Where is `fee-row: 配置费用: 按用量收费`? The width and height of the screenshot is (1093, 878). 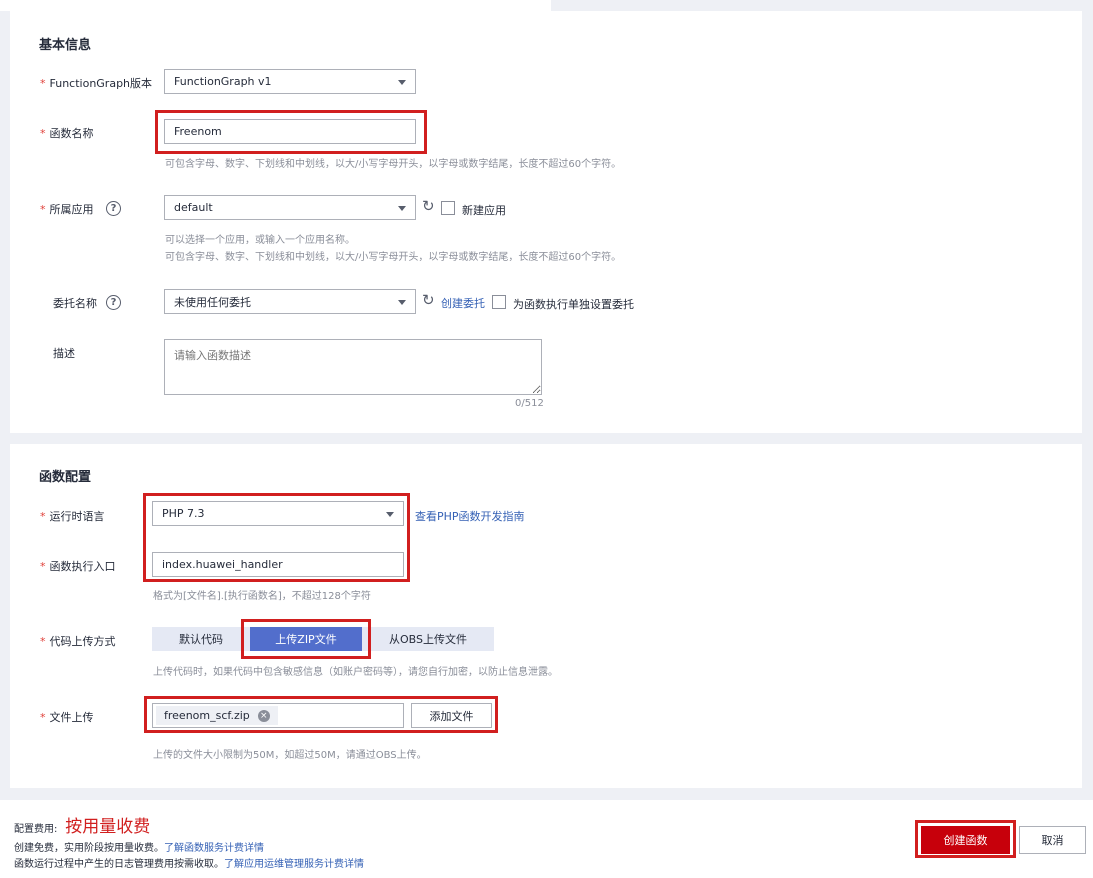
fee-row: 配置费用: 按用量收费 is located at coordinates (82, 824).